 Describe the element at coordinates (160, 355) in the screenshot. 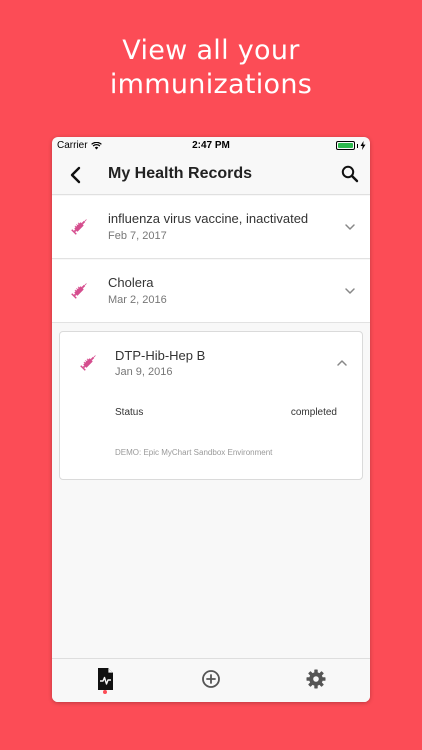

I see `record-name: DTP-Hib-Hep B` at that location.